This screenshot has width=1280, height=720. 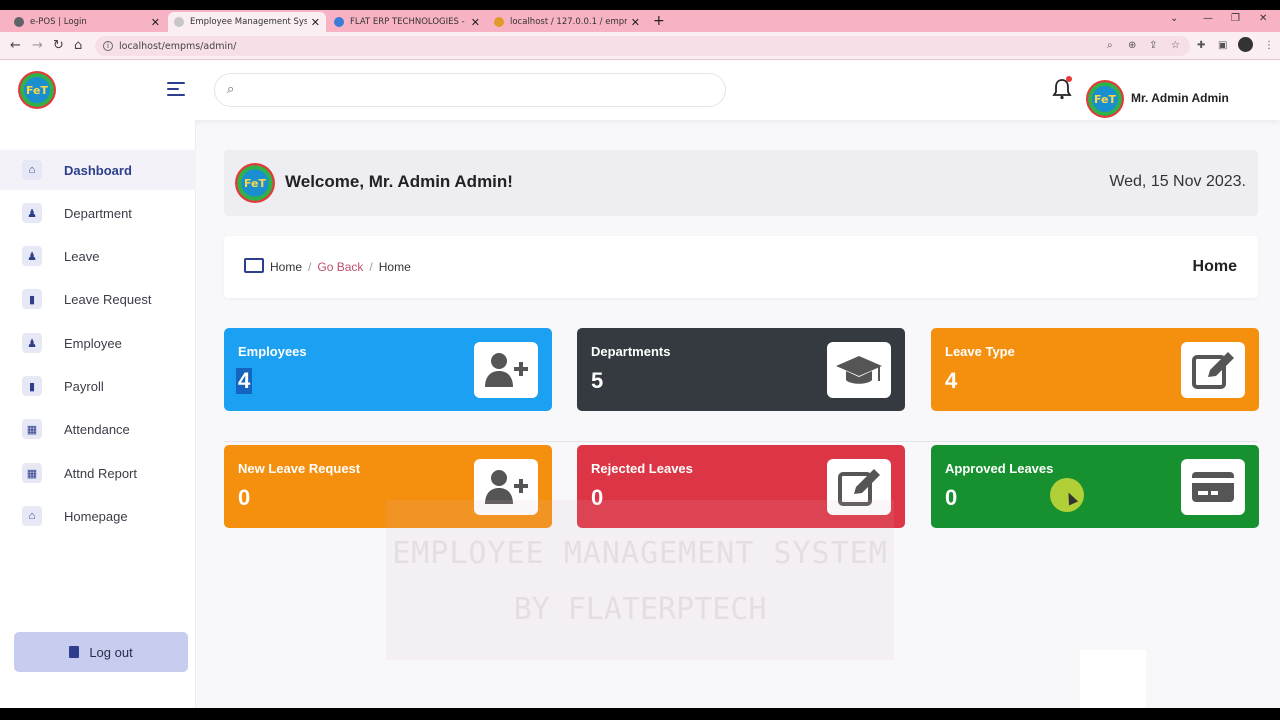 I want to click on go-back-link: Go Back, so click(x=340, y=267).